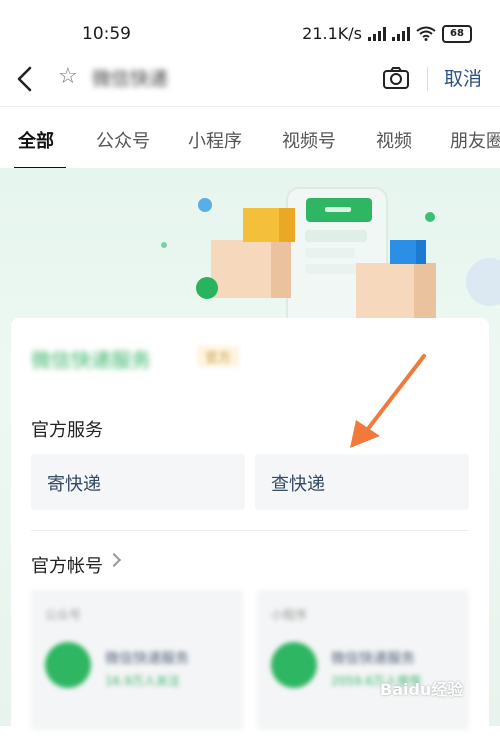 This screenshot has width=500, height=738. What do you see at coordinates (138, 482) in the screenshot?
I see `send-express-button: 寄快递` at bounding box center [138, 482].